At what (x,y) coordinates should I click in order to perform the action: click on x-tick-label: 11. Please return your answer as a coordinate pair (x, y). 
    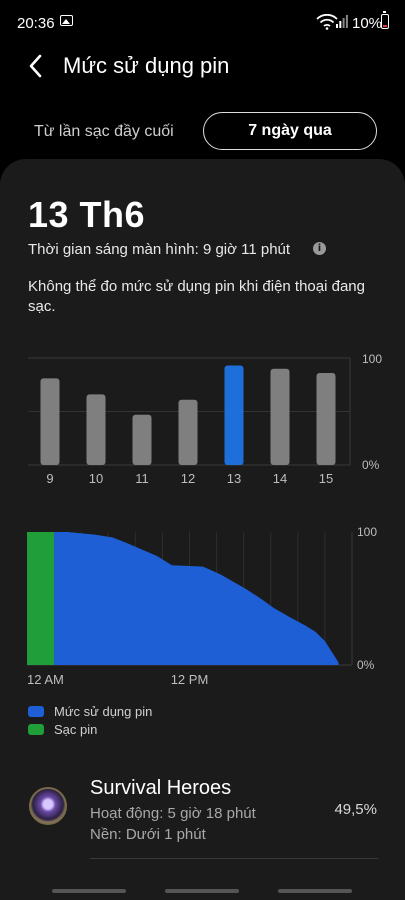
    Looking at the image, I should click on (142, 478).